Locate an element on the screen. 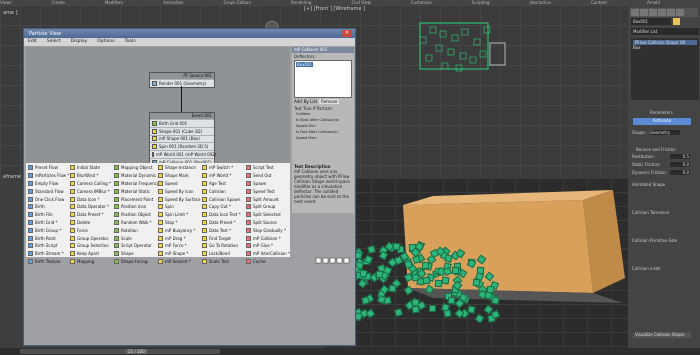 The image size is (700, 355). pv-menu-item: Tools is located at coordinates (130, 41).